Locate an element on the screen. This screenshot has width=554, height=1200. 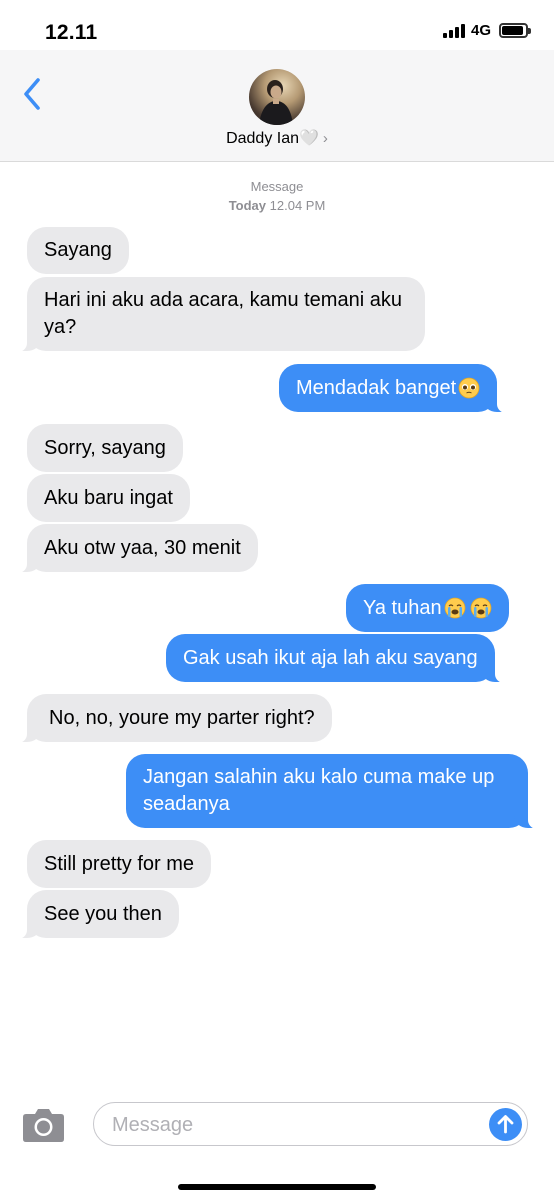
thread-timestamp: Today 12.04 PM is located at coordinates (277, 206).